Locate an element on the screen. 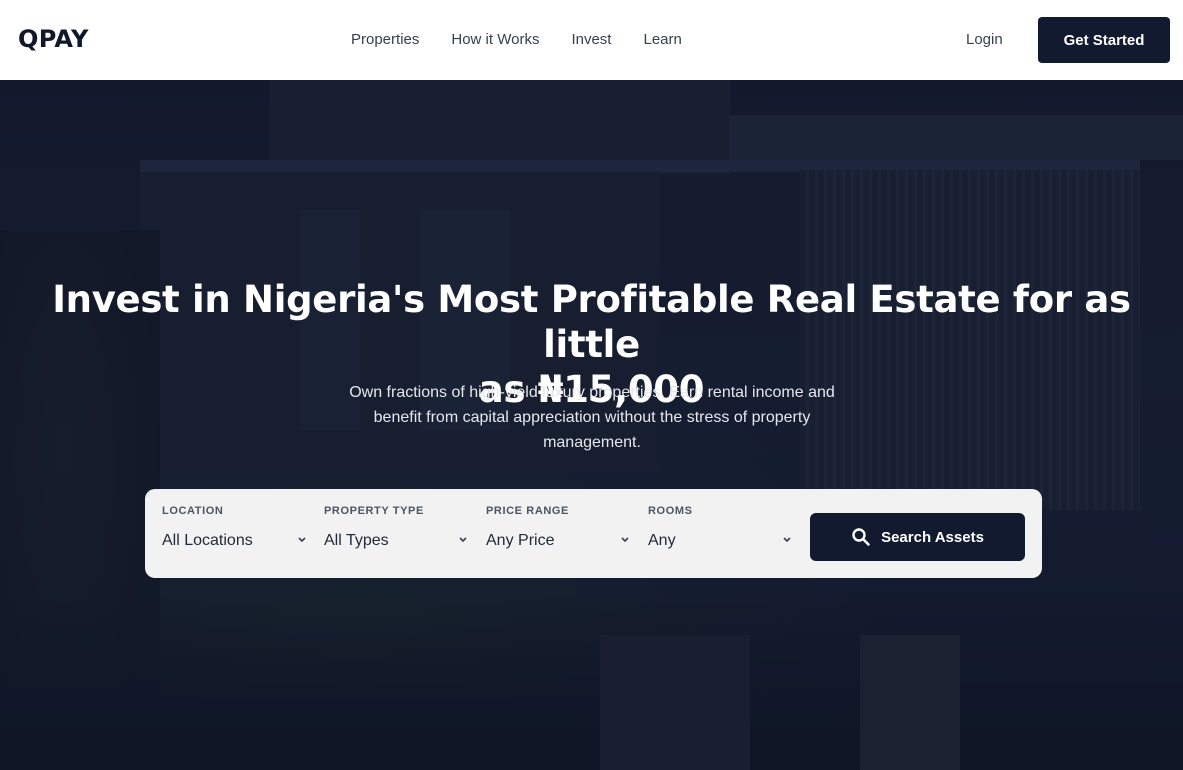 The width and height of the screenshot is (1183, 770). property-type-filter-value: All Types is located at coordinates (356, 541).